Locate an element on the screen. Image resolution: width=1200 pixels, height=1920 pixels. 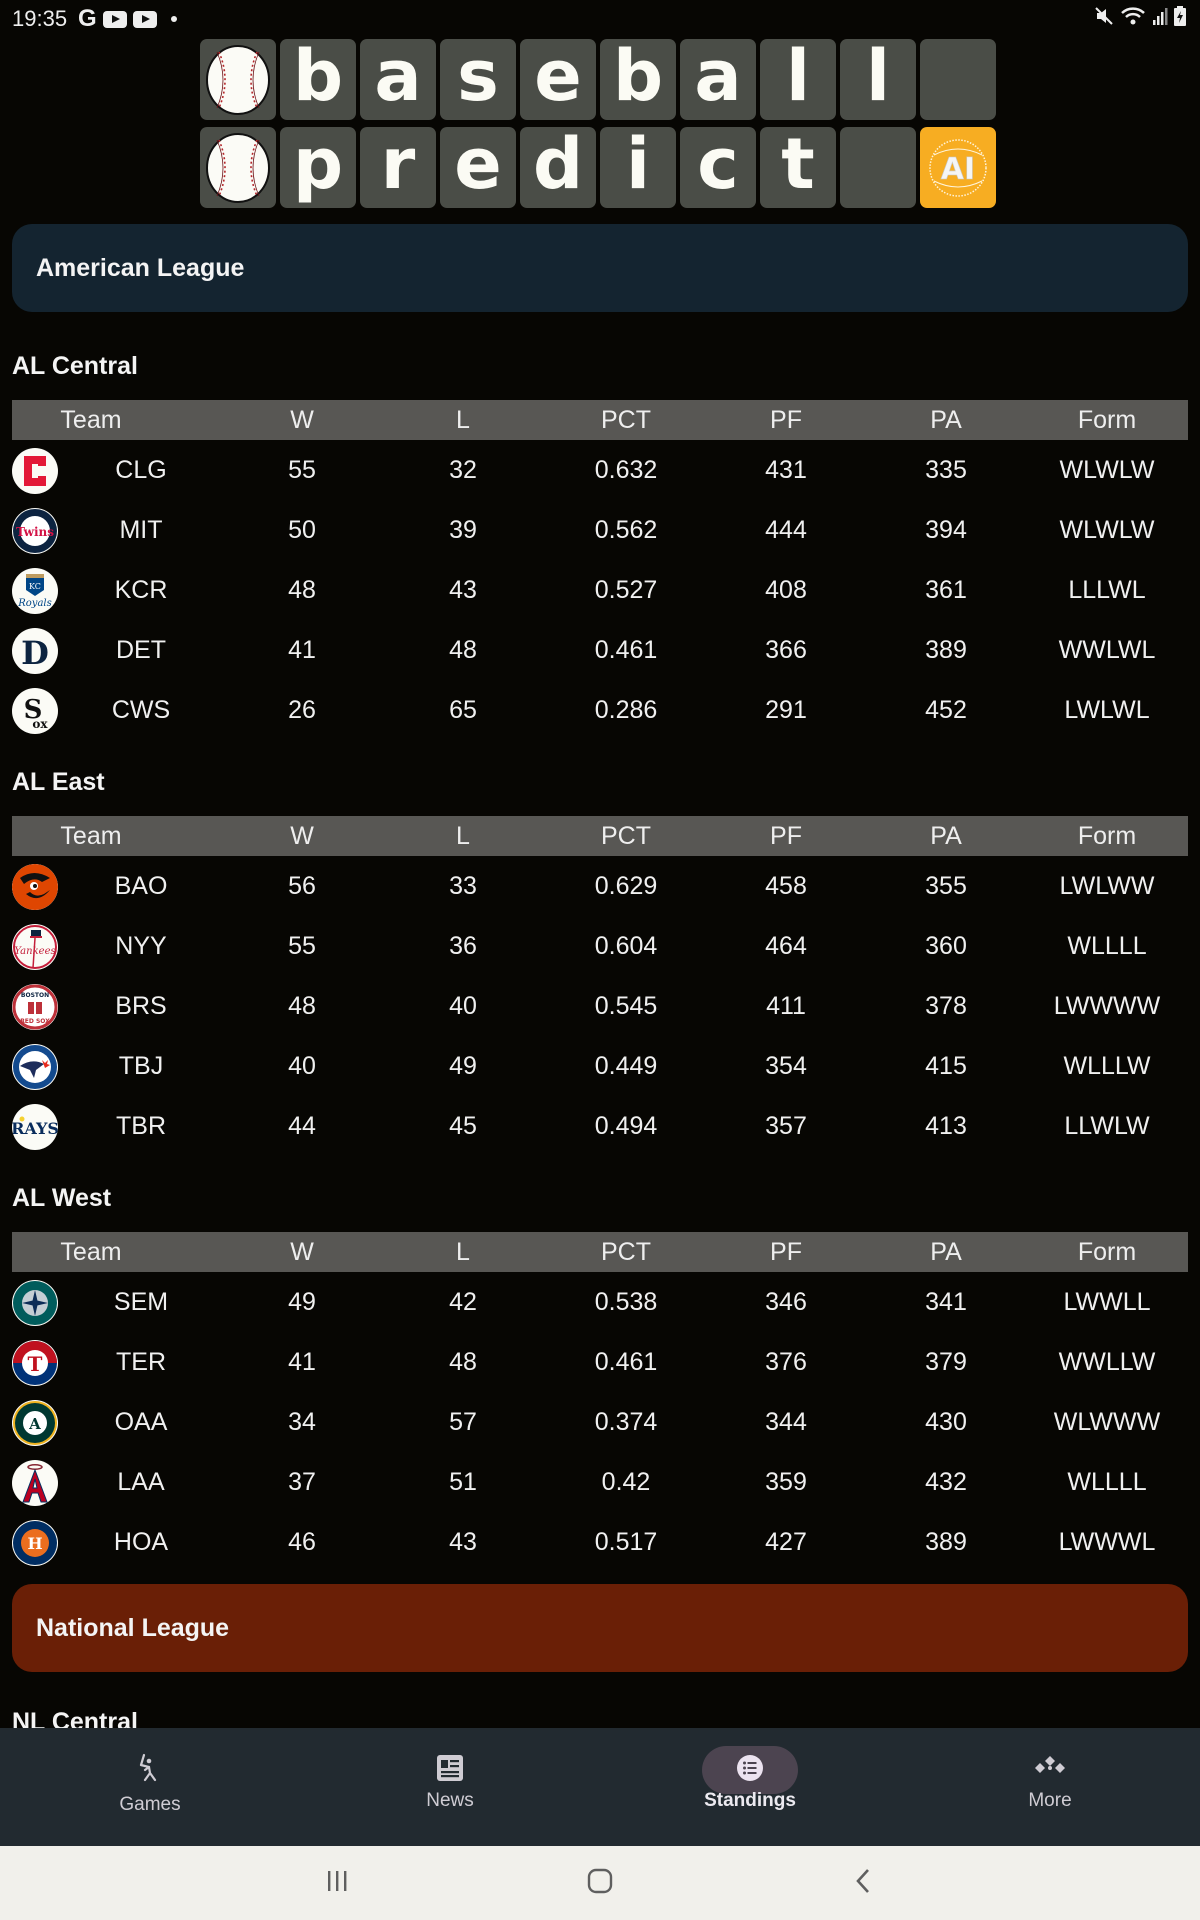
status-bar: 19:35 G is located at coordinates (600, 20).